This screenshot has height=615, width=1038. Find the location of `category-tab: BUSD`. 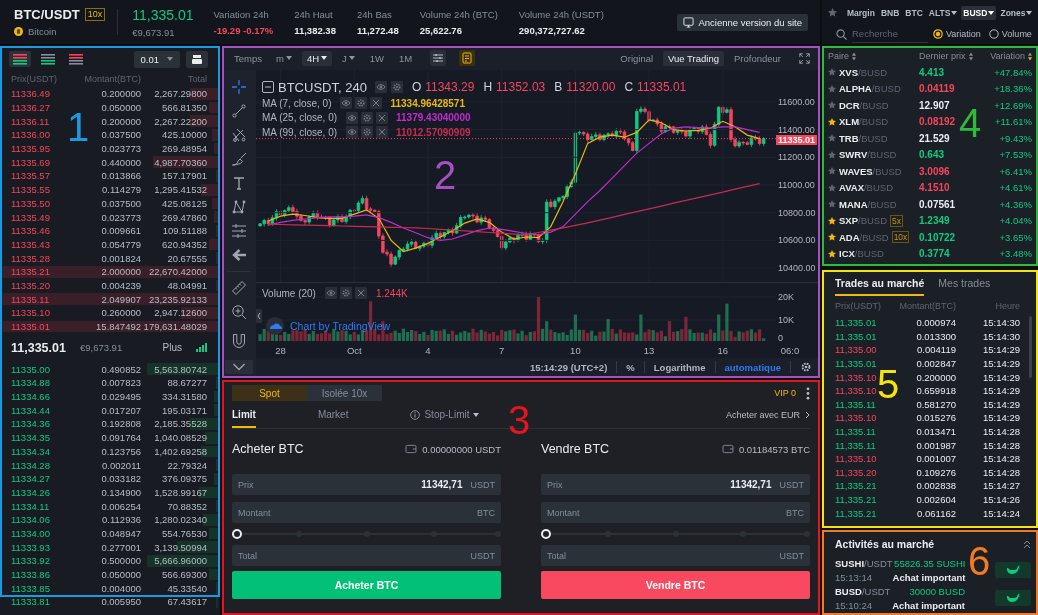

category-tab: BUSD is located at coordinates (979, 12).